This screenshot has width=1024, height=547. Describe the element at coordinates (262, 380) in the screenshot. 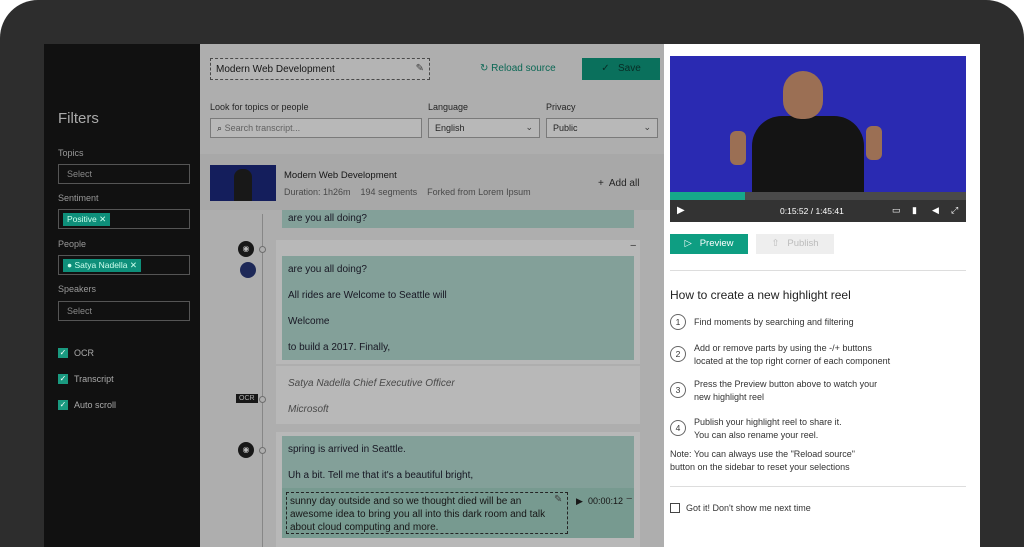

I see `timeline-line` at that location.